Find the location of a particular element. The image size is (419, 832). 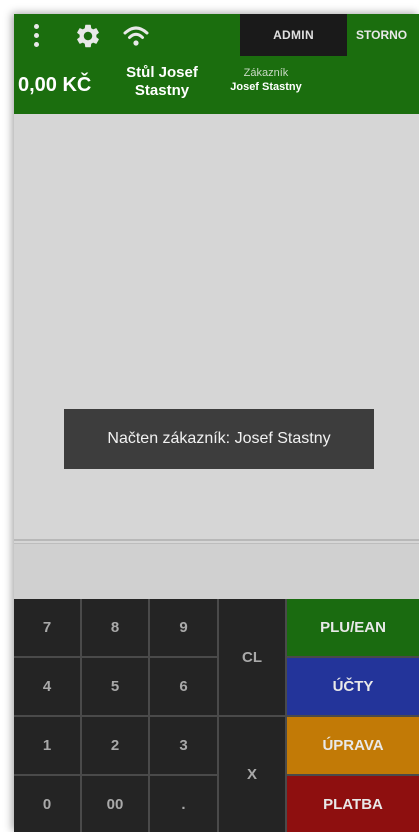

key-5: 5 is located at coordinates (115, 686).